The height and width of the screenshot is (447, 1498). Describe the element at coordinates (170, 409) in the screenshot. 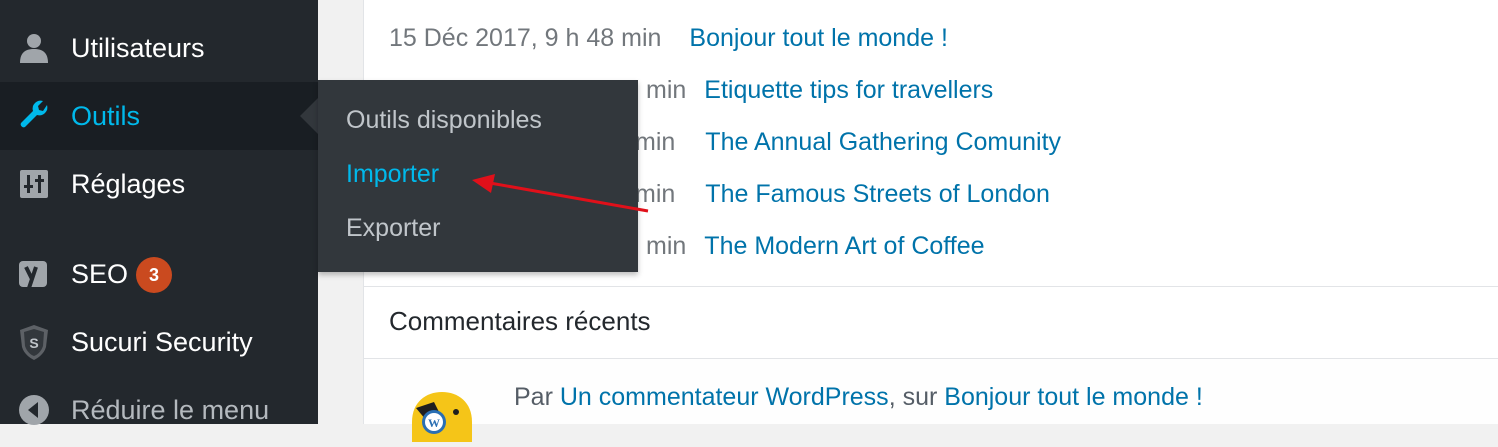

I see `sidebar-item-label: Réduire le menu` at that location.